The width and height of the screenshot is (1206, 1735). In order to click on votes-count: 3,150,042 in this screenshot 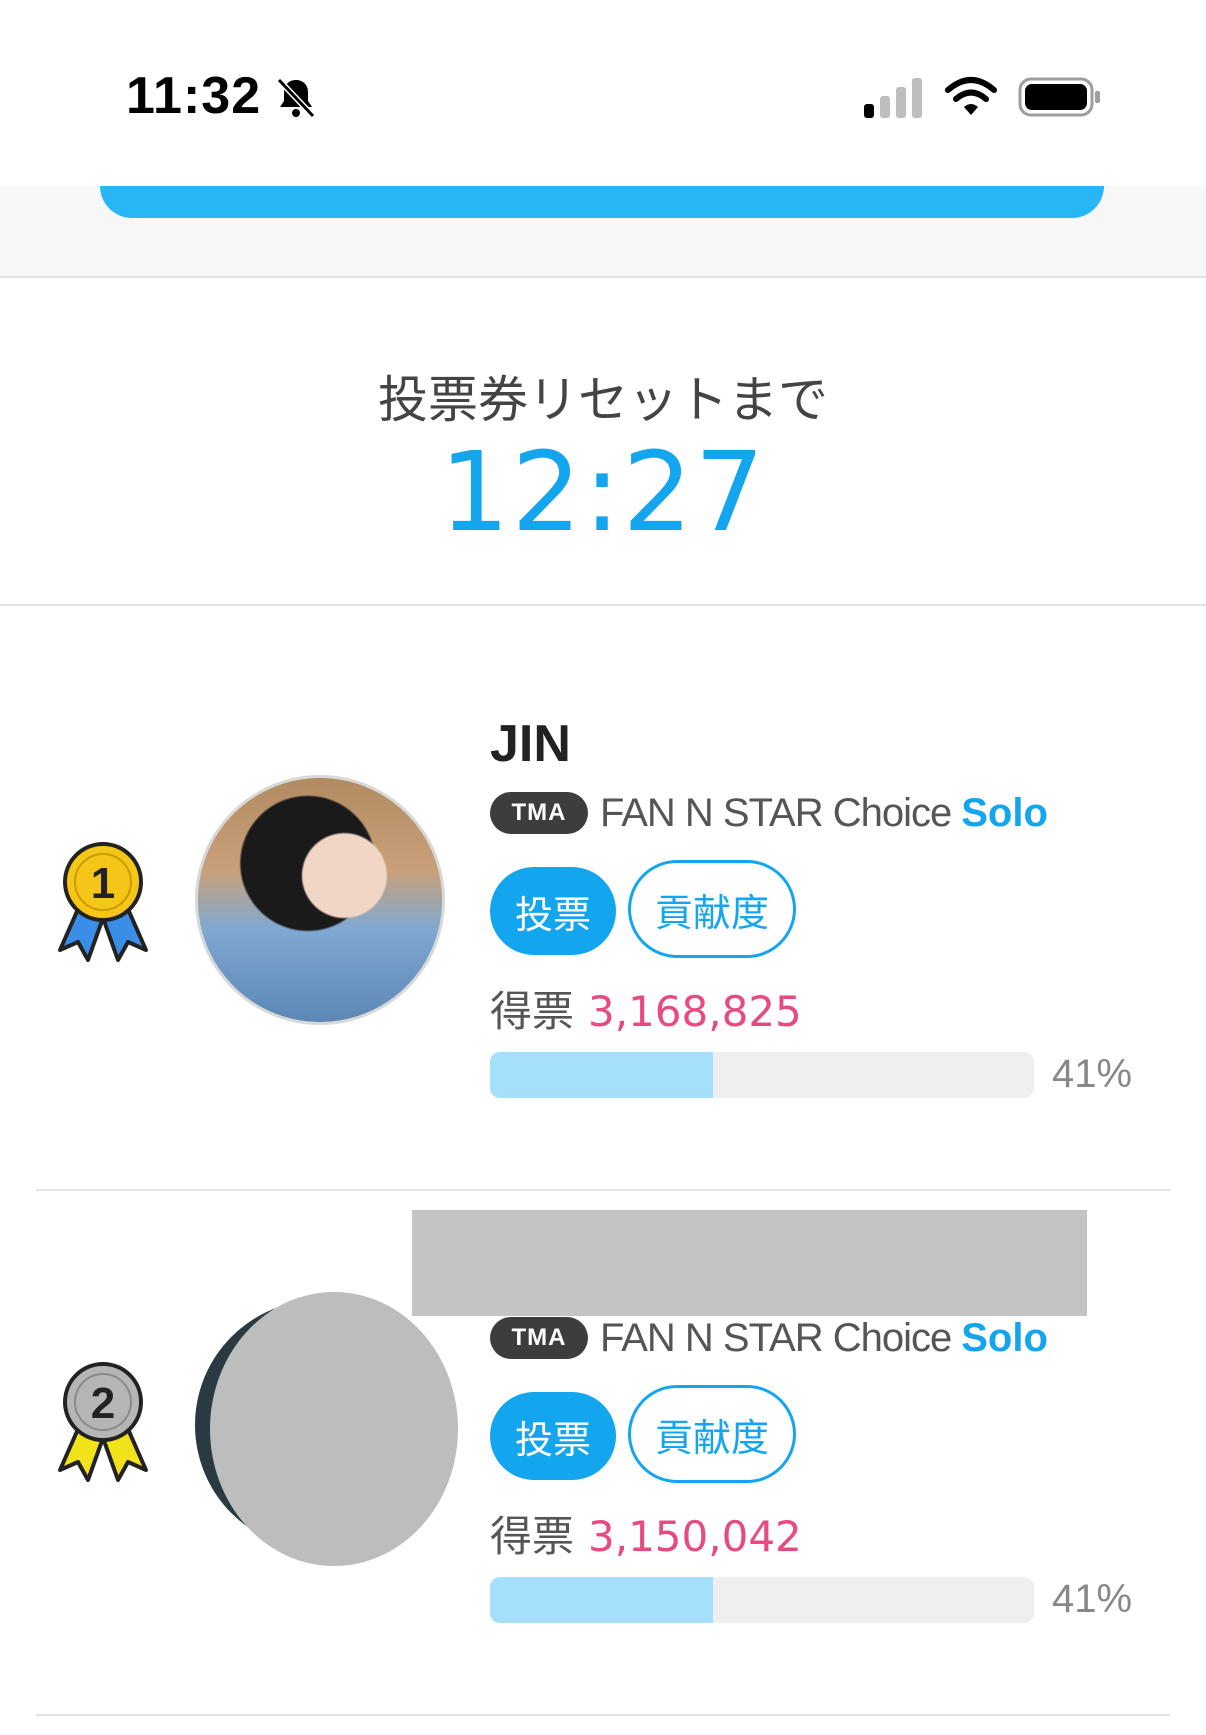, I will do `click(695, 1536)`.